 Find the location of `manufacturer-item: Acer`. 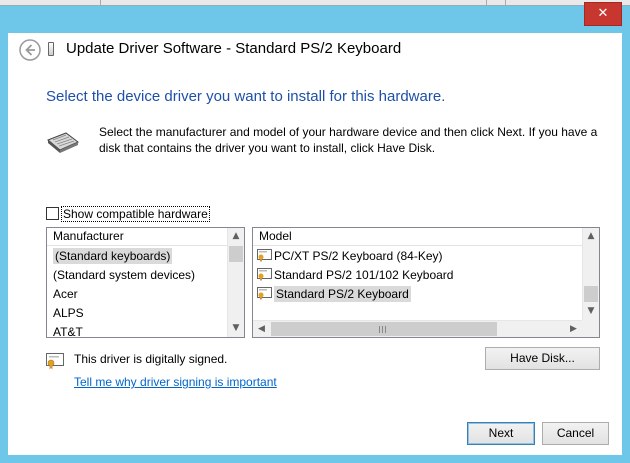

manufacturer-item: Acer is located at coordinates (62, 294).